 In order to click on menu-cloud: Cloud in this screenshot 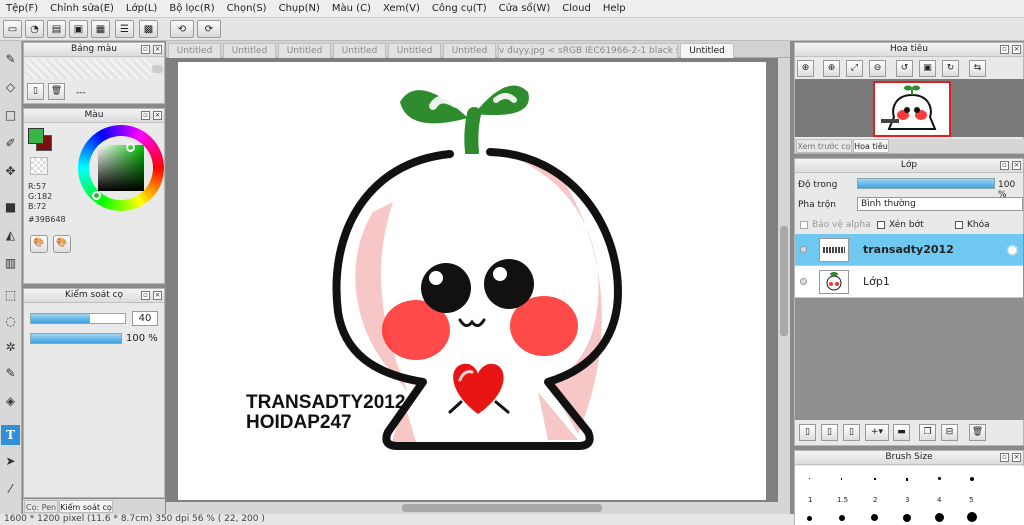, I will do `click(576, 8)`.